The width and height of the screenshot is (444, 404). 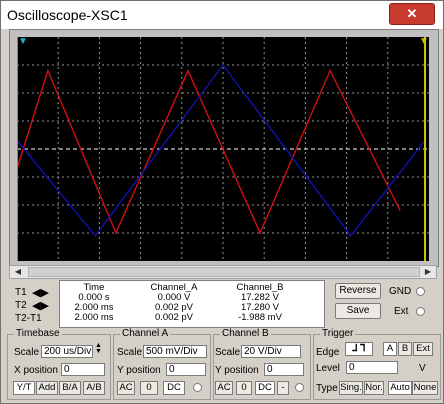 What do you see at coordinates (18, 272) in the screenshot?
I see `scroll-left-icon: ◀` at bounding box center [18, 272].